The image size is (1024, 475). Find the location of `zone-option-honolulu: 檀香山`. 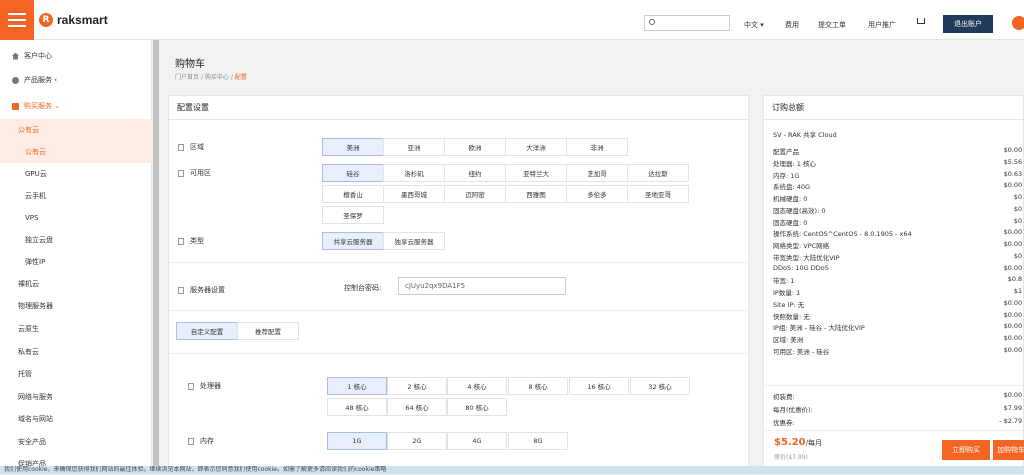

zone-option-honolulu: 檀香山 is located at coordinates (353, 194).